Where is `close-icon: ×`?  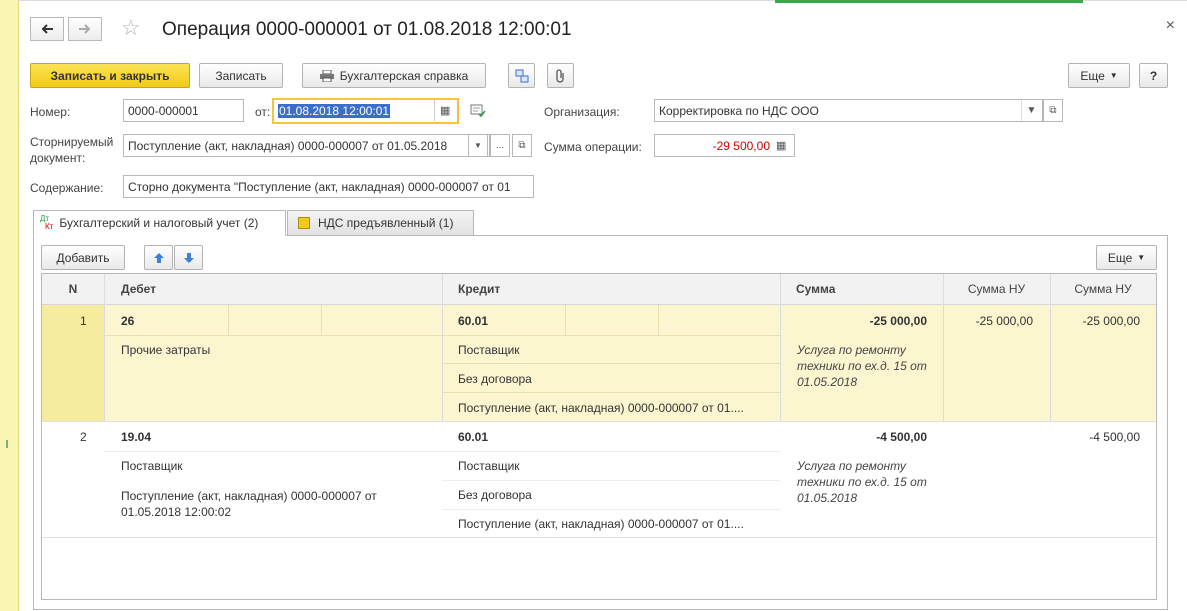 close-icon: × is located at coordinates (1170, 26).